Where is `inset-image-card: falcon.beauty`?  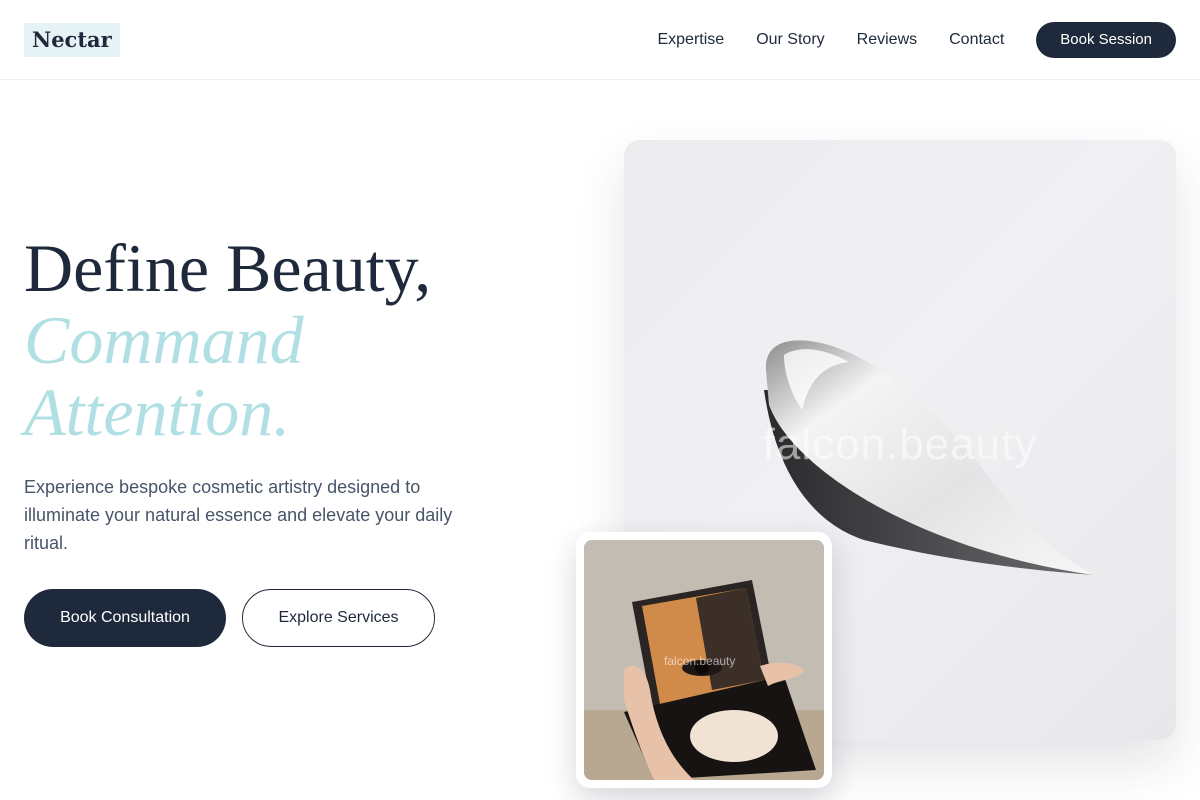
inset-image-card: falcon.beauty is located at coordinates (704, 660).